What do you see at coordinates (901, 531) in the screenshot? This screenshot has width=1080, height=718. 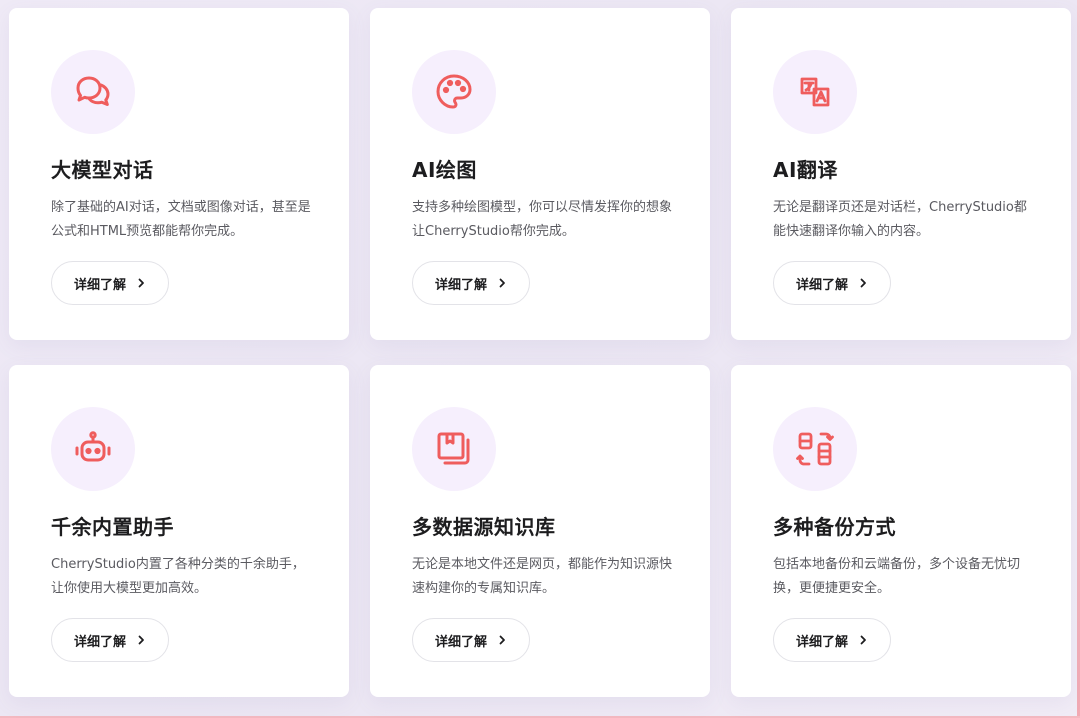 I see `feature-card-backup: 多种备份方式 包括本地备份和云端备份，多个设备无忧切换，更便捷更安全。 详细了解` at bounding box center [901, 531].